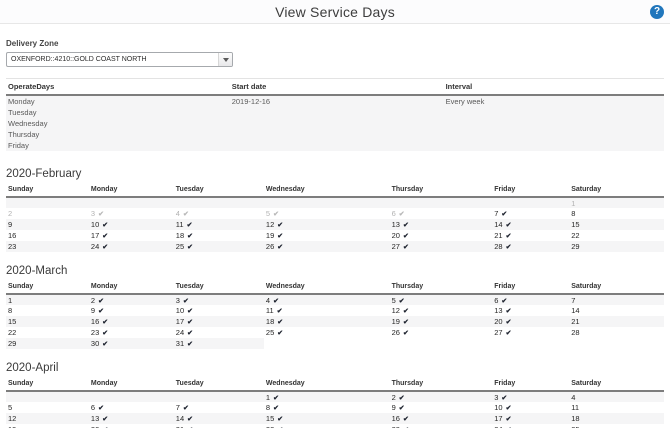  What do you see at coordinates (268, 300) in the screenshot?
I see `day-number: 4` at bounding box center [268, 300].